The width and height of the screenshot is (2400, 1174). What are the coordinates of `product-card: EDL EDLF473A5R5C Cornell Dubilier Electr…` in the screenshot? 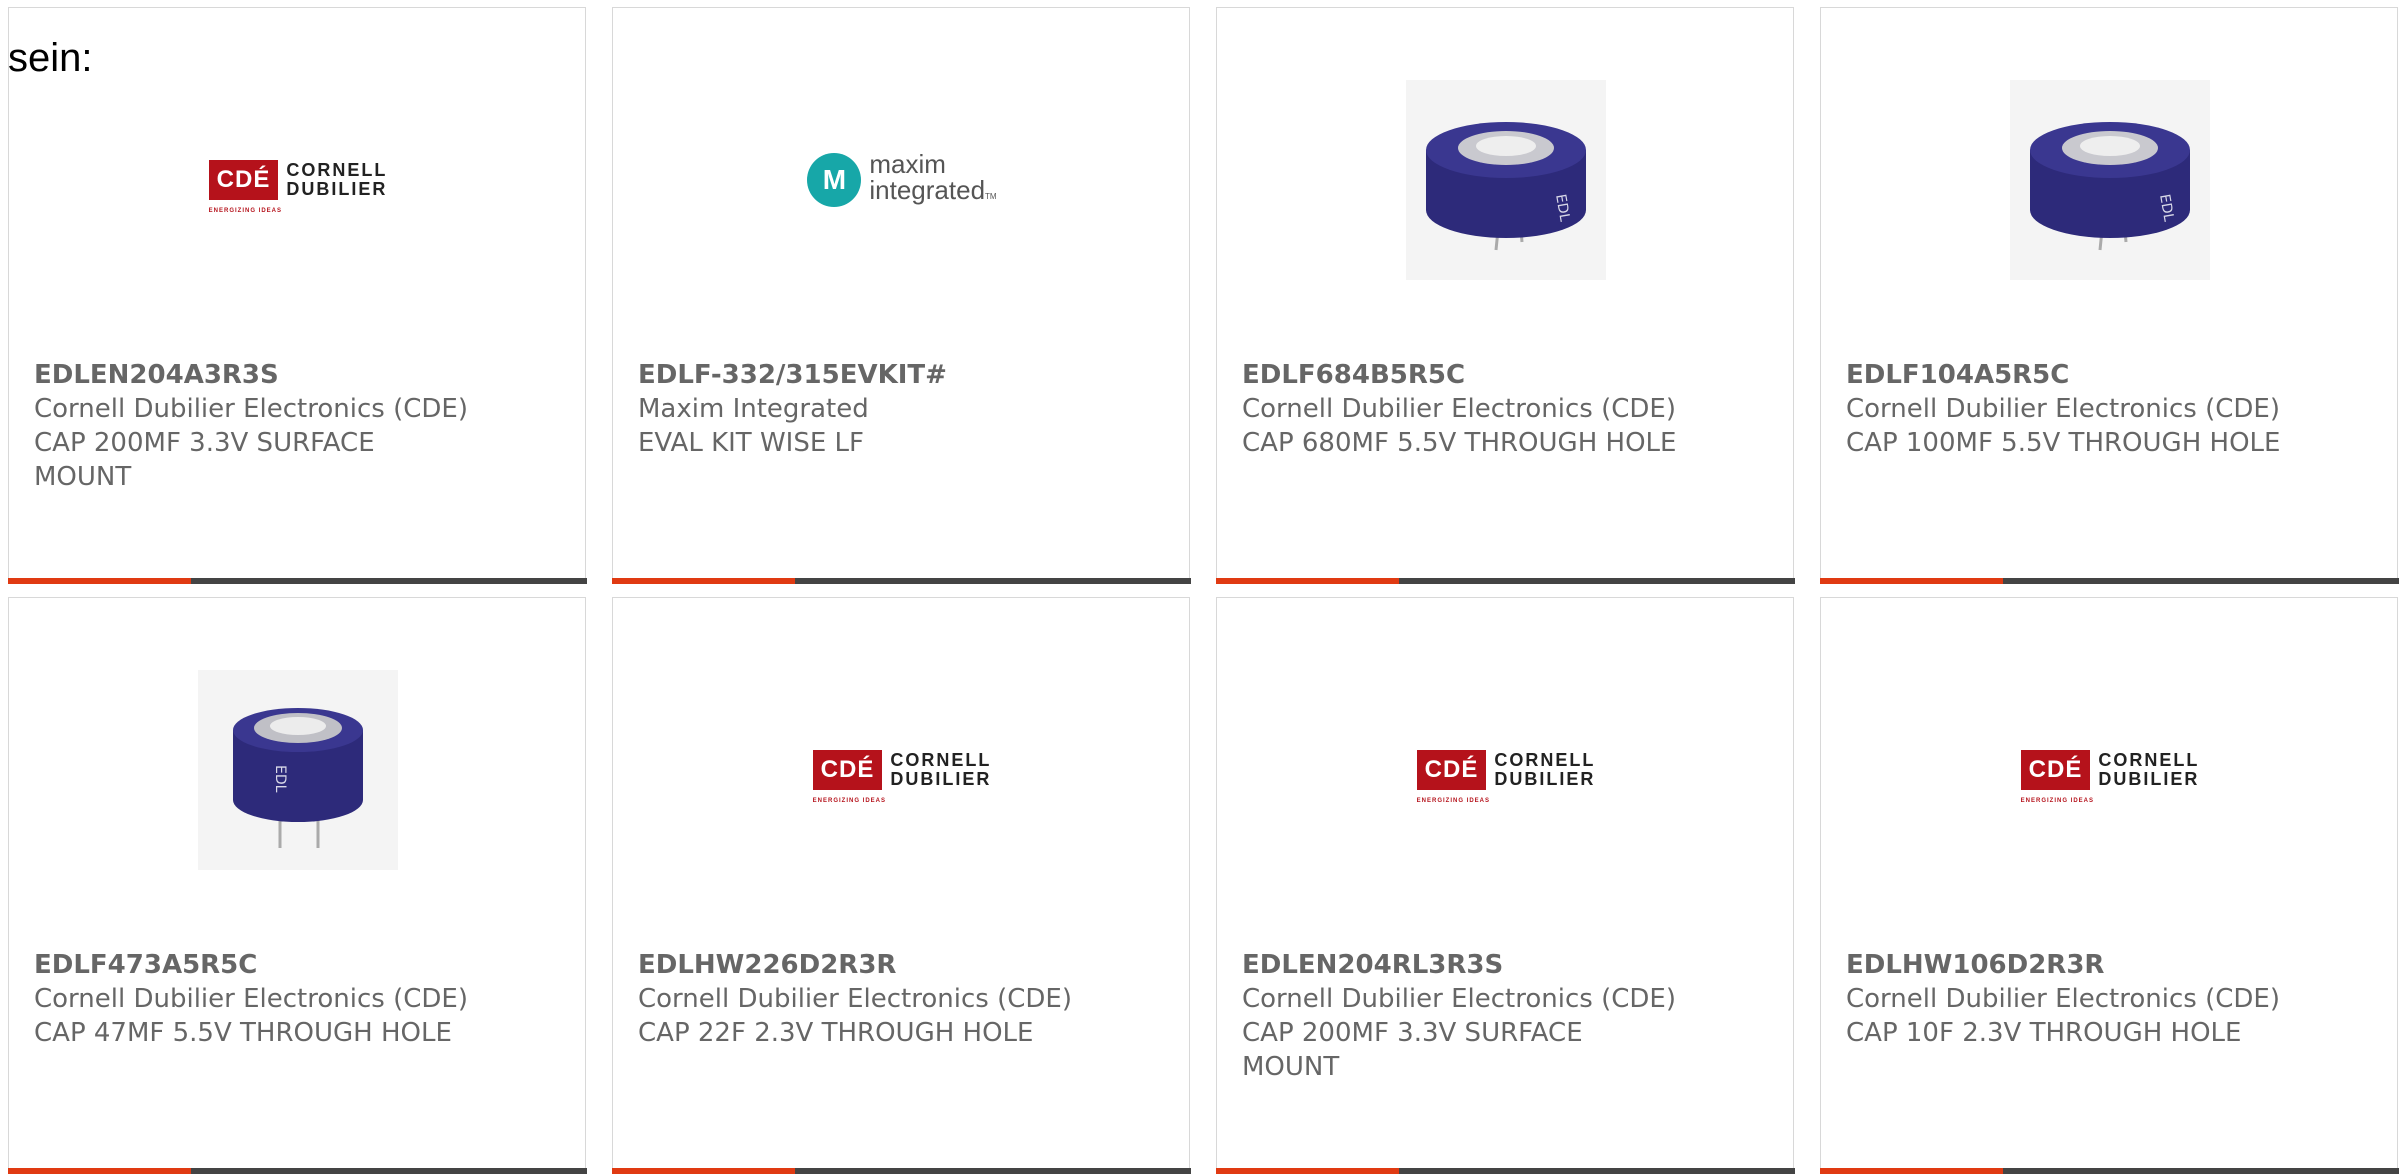 It's located at (297, 885).